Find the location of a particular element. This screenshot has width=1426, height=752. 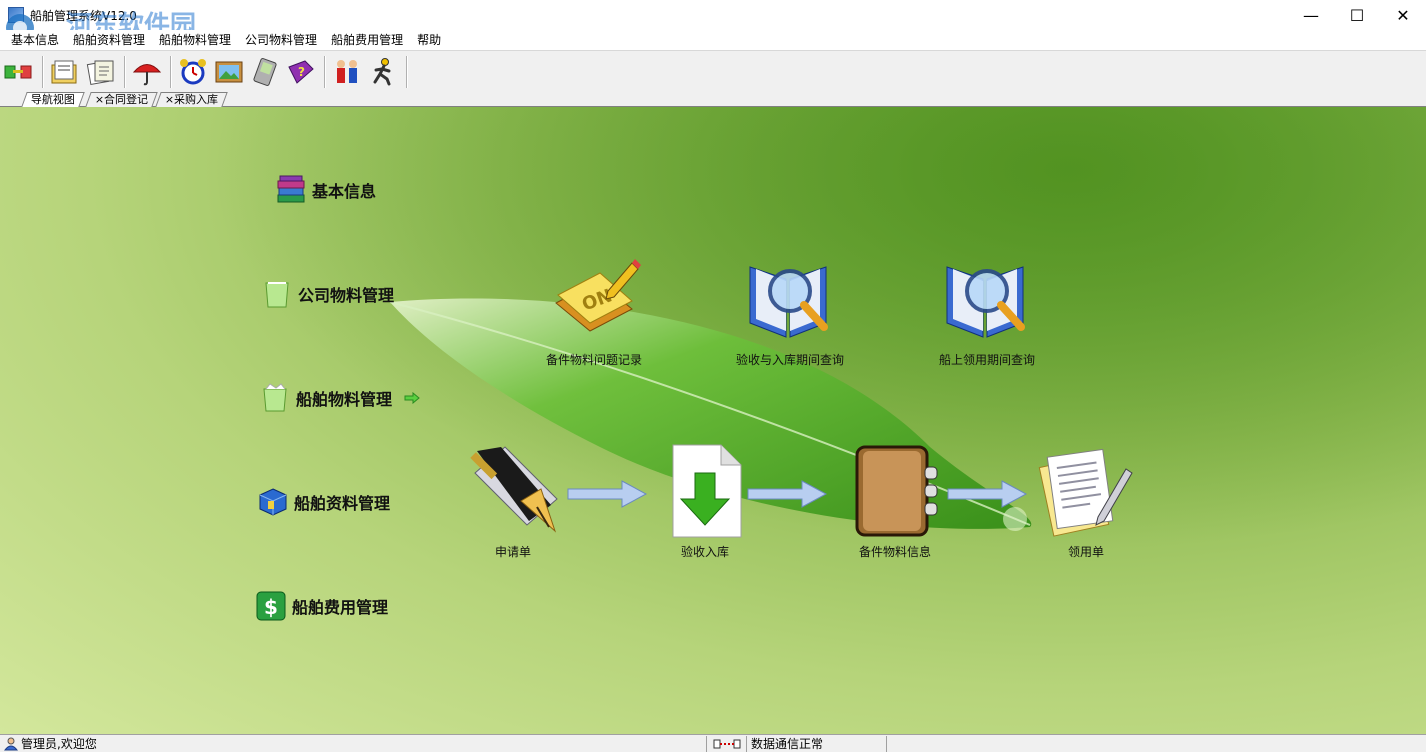

category-basic-info: 基本信息 is located at coordinates (326, 190).